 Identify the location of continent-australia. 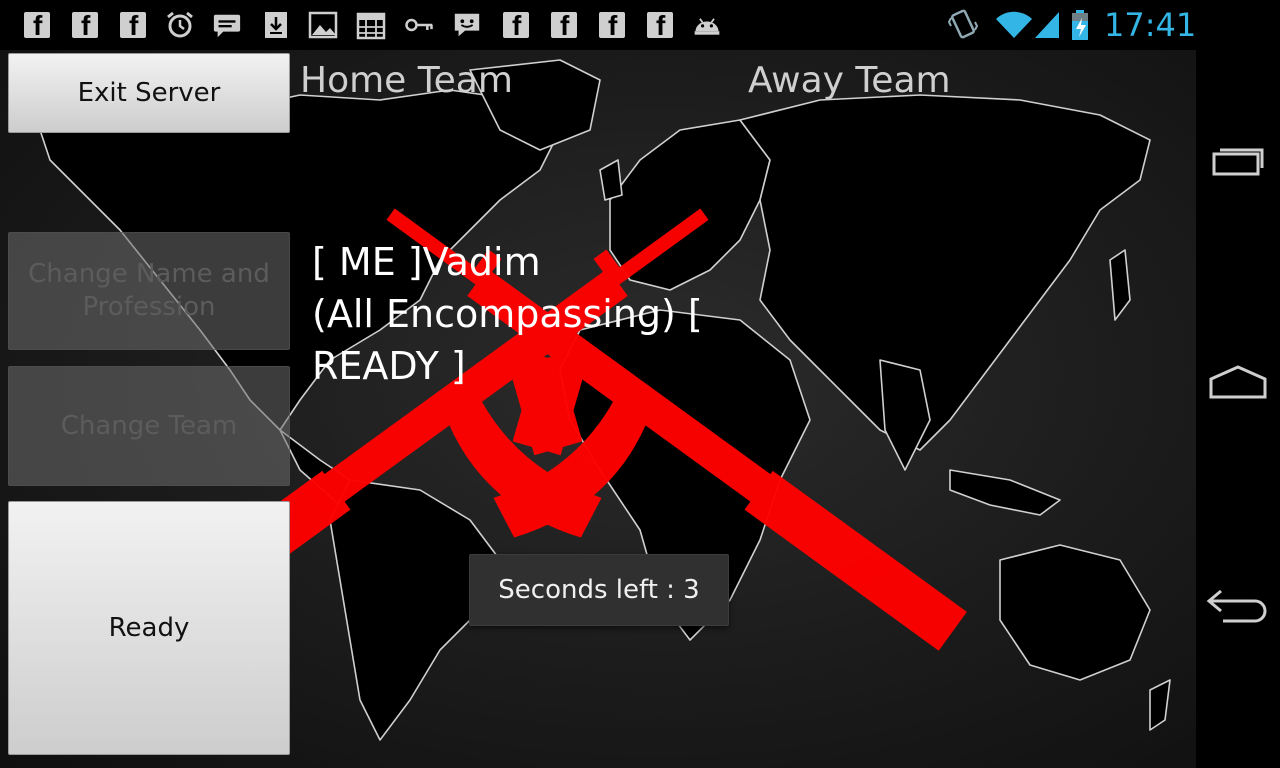
(1075, 612).